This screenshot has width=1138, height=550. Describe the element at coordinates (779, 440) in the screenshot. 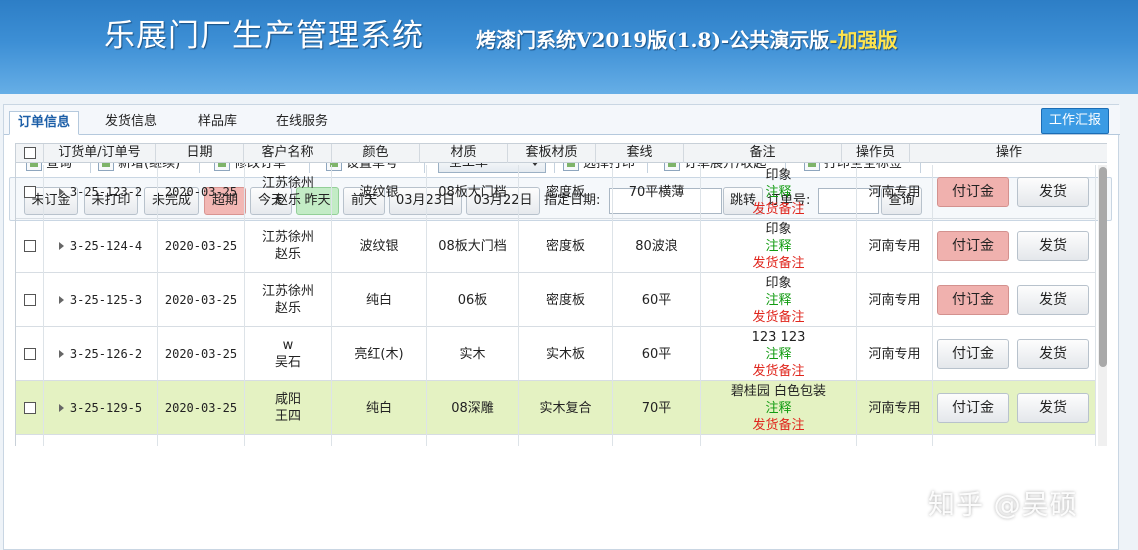

I see `note-cell: 印象` at that location.